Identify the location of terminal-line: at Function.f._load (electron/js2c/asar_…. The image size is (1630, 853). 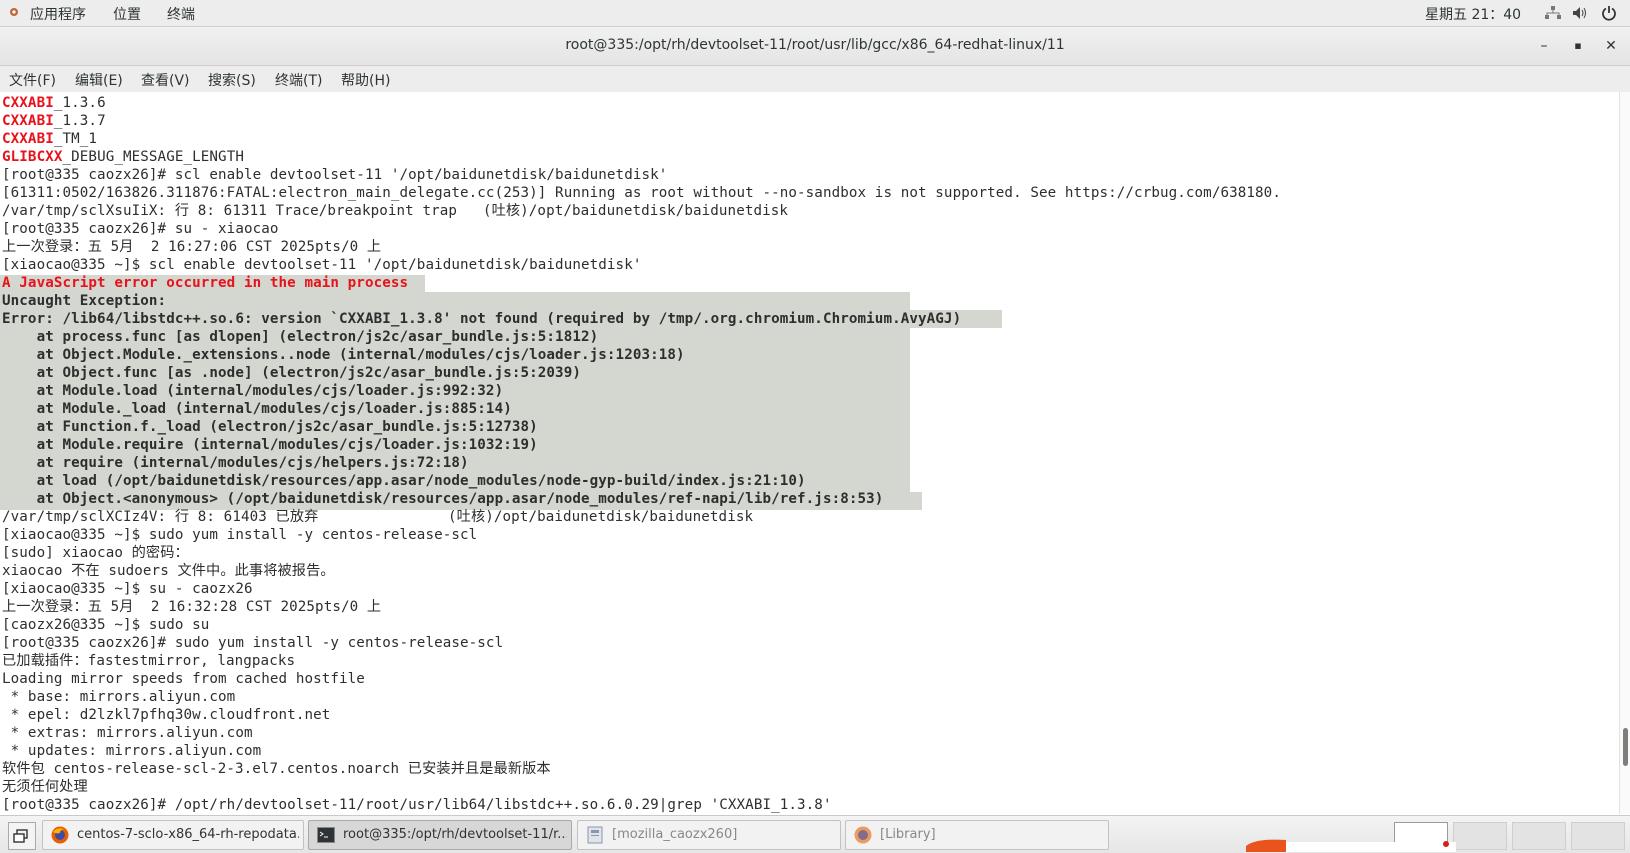
(270, 427).